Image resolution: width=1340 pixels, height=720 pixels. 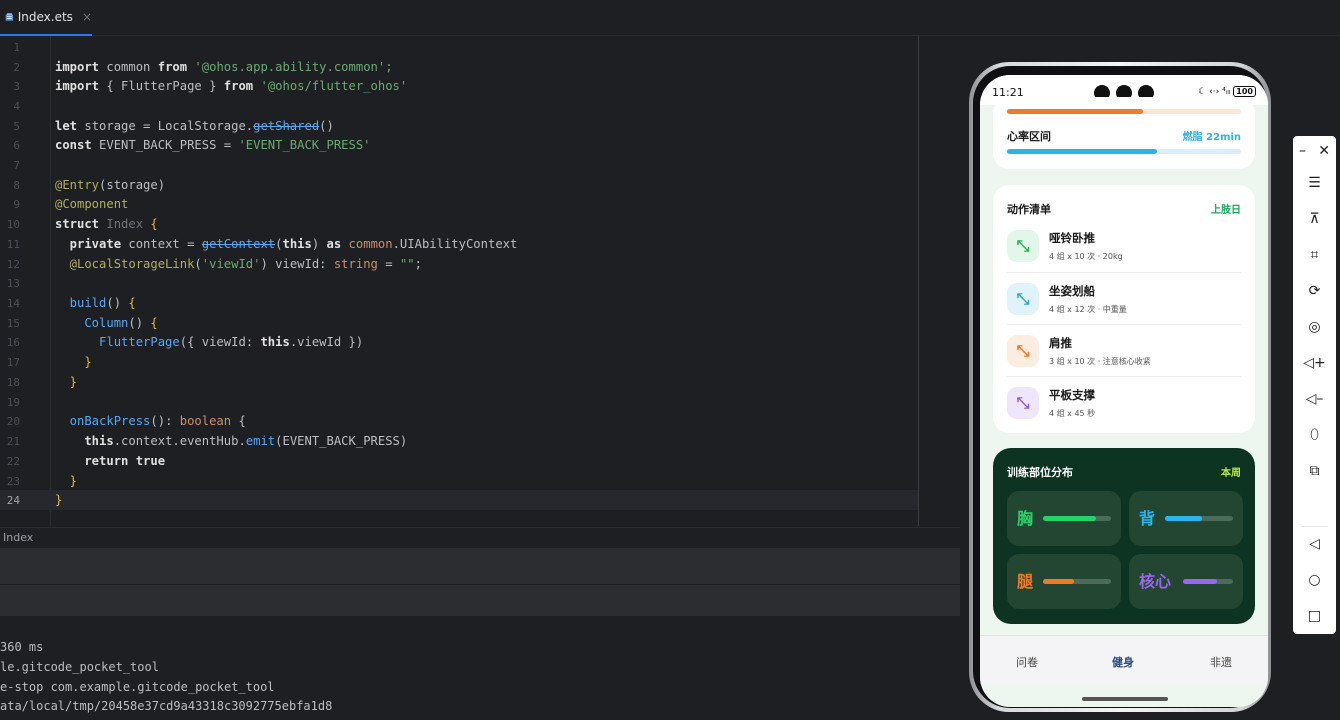 What do you see at coordinates (459, 382) in the screenshot?
I see `code-line-18: 18 }` at bounding box center [459, 382].